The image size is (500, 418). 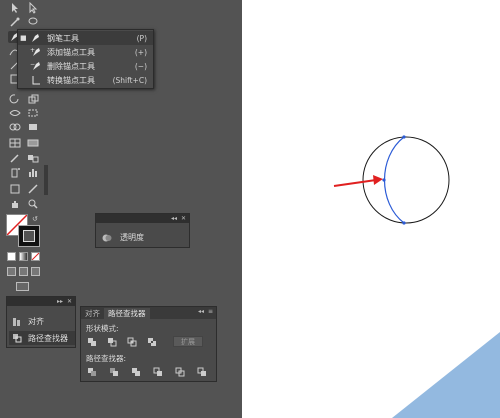 I want to click on live-paint-tool-icon, so click(x=33, y=127).